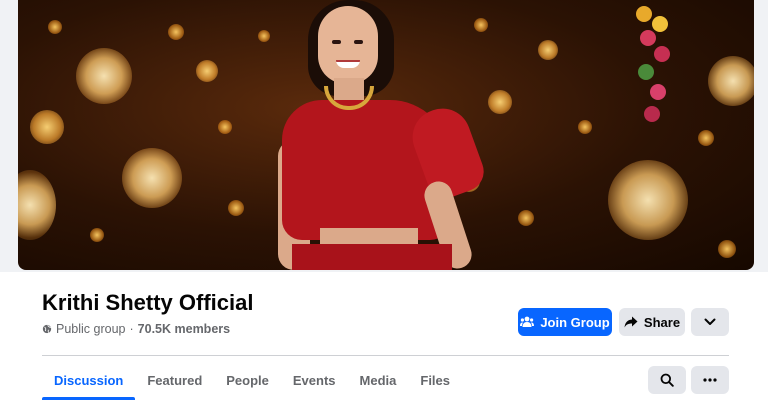 Image resolution: width=768 pixels, height=400 pixels. Describe the element at coordinates (47, 329) in the screenshot. I see `globe-icon` at that location.